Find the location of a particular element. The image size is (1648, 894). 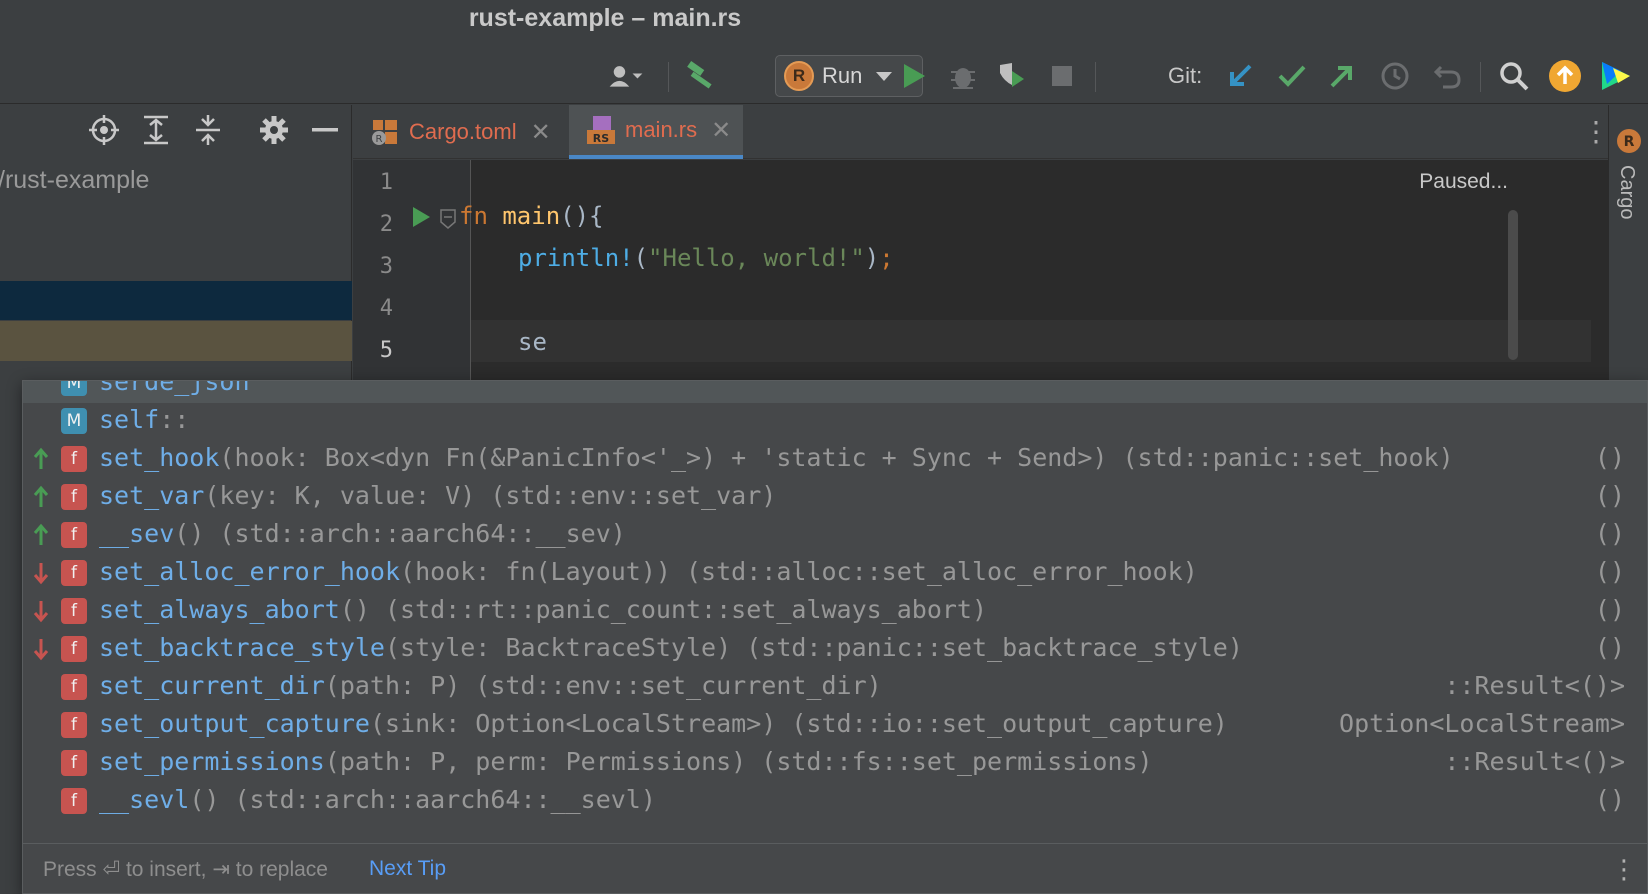

update-icon is located at coordinates (1565, 76).